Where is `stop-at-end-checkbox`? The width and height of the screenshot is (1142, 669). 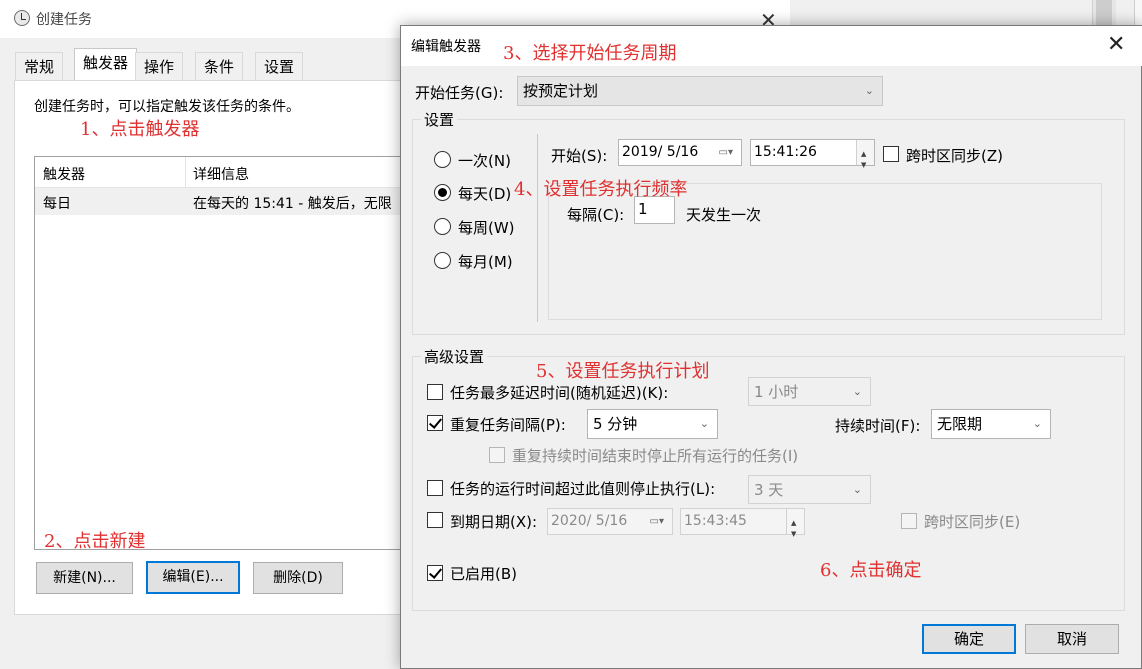
stop-at-end-checkbox is located at coordinates (497, 455).